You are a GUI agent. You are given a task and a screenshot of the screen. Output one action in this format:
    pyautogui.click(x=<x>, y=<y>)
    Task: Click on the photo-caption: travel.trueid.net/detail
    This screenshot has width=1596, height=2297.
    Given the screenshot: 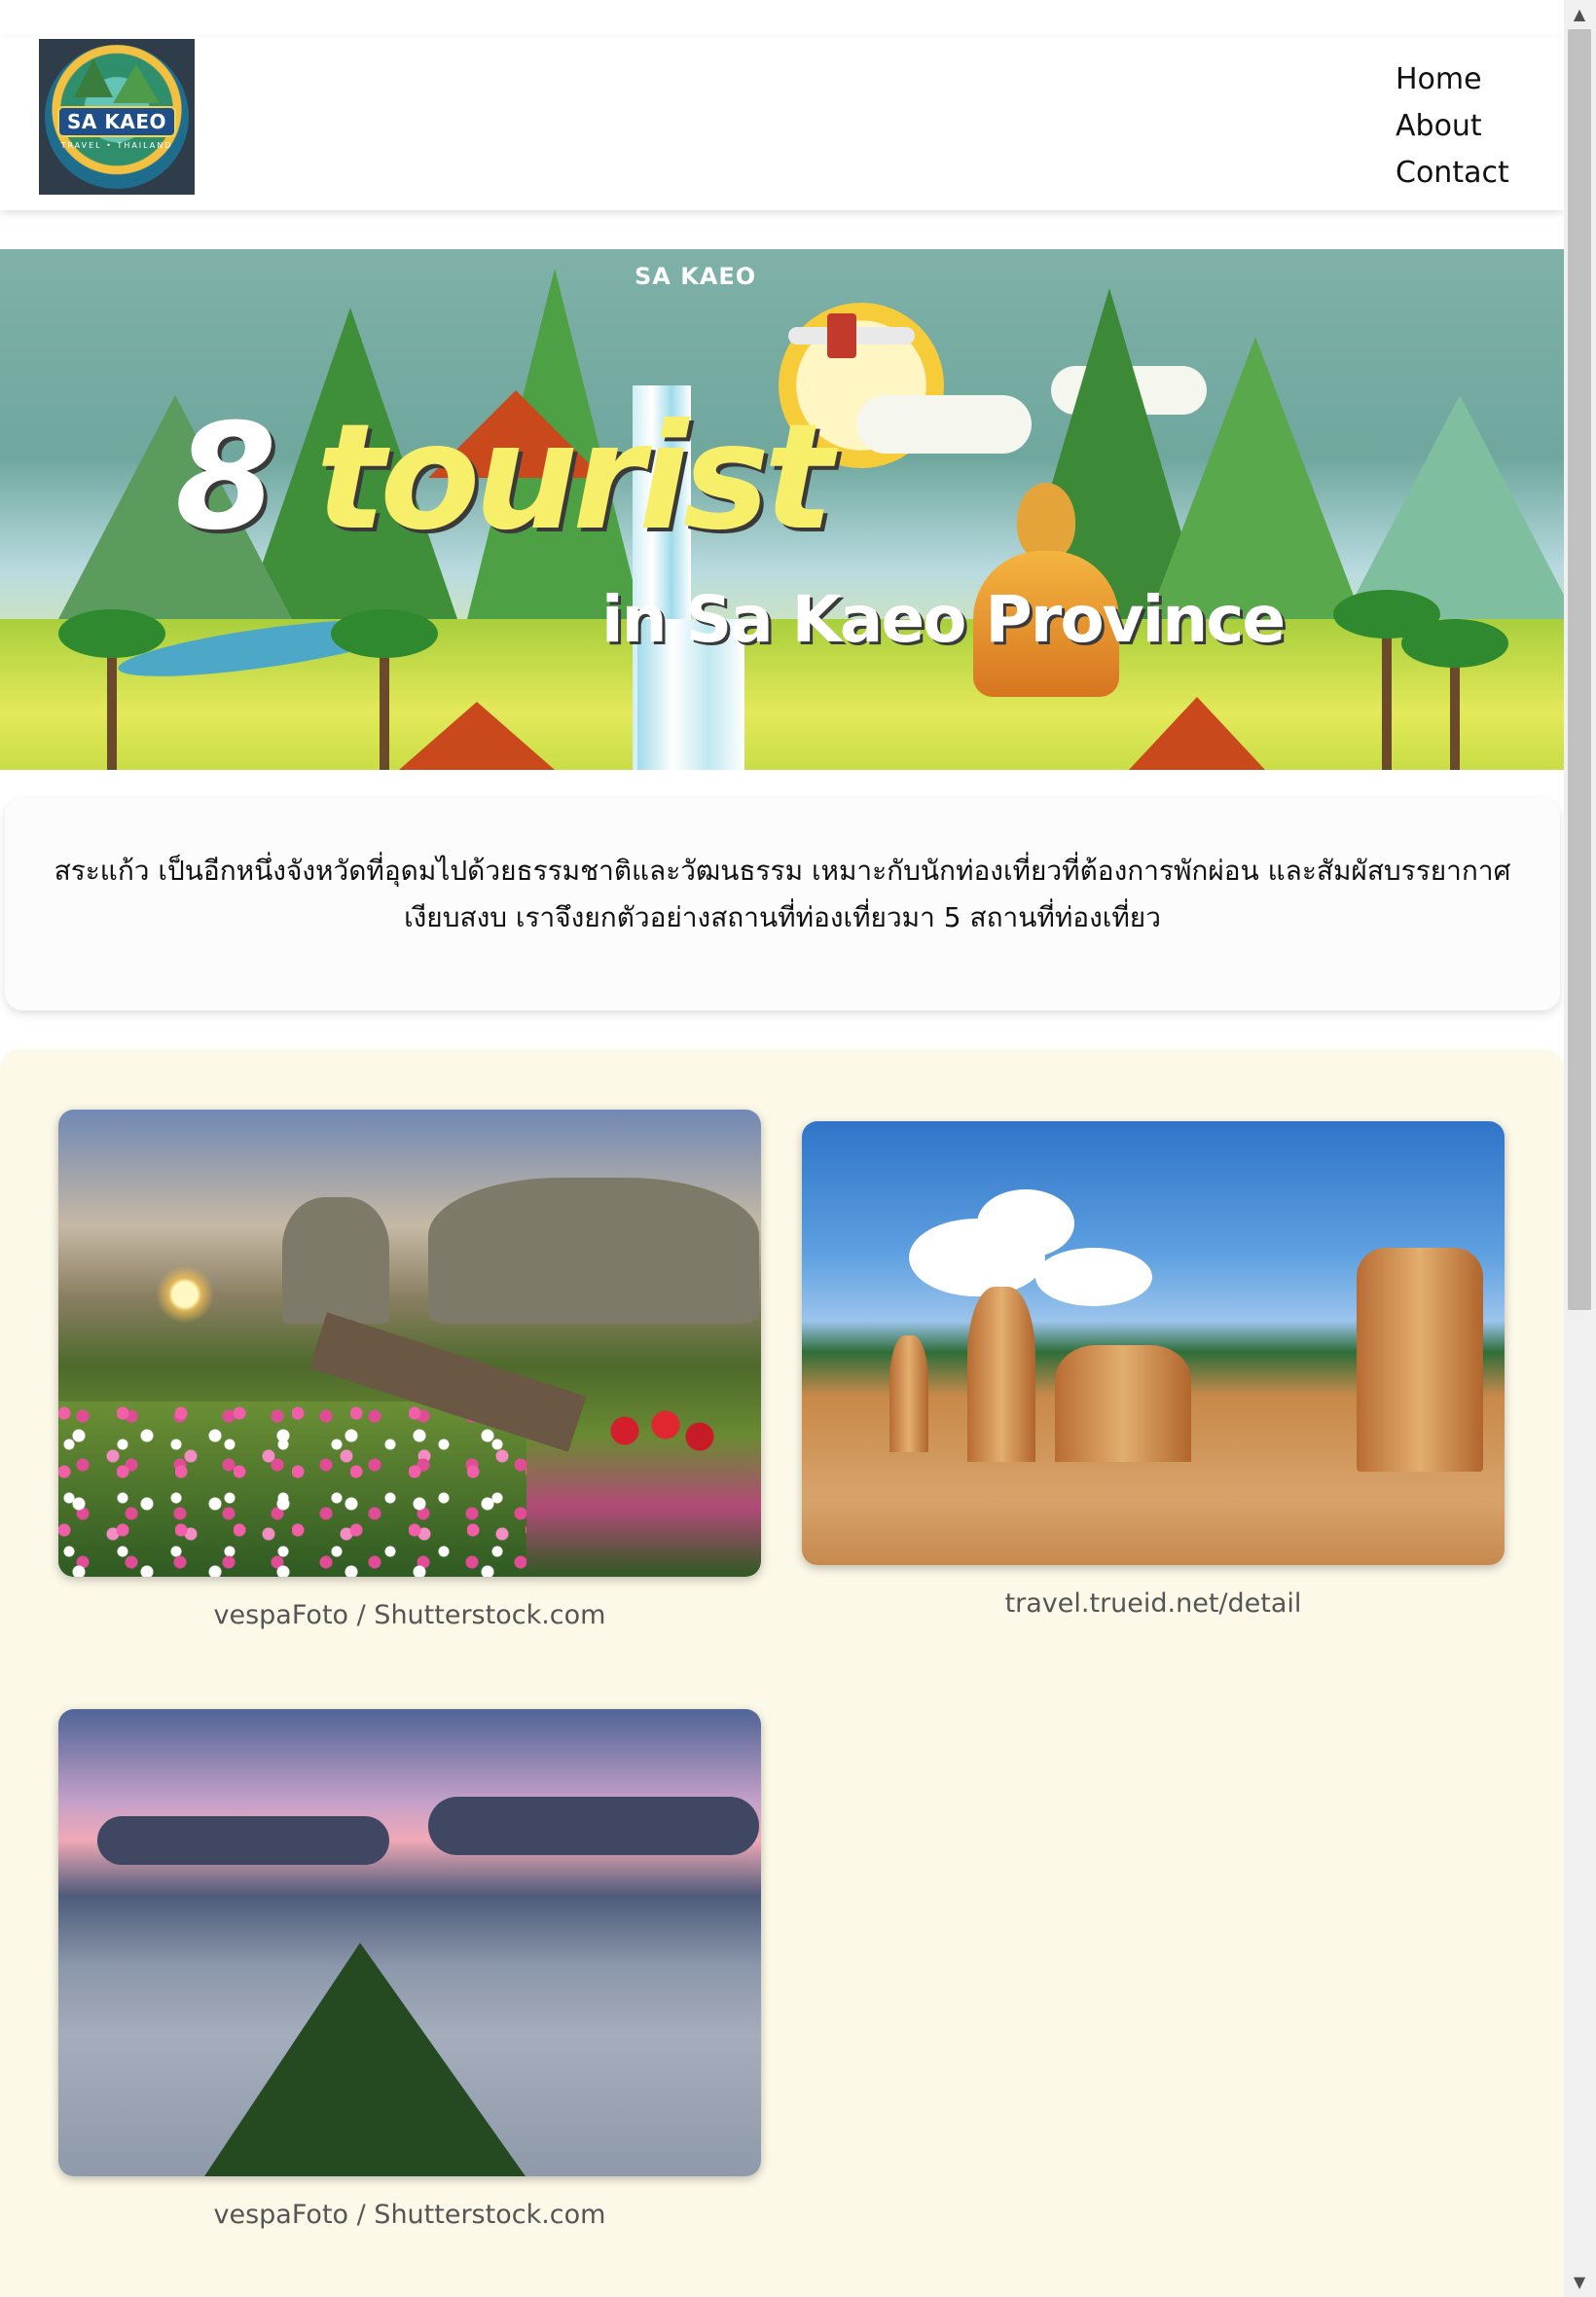 What is the action you would take?
    pyautogui.click(x=1153, y=1603)
    